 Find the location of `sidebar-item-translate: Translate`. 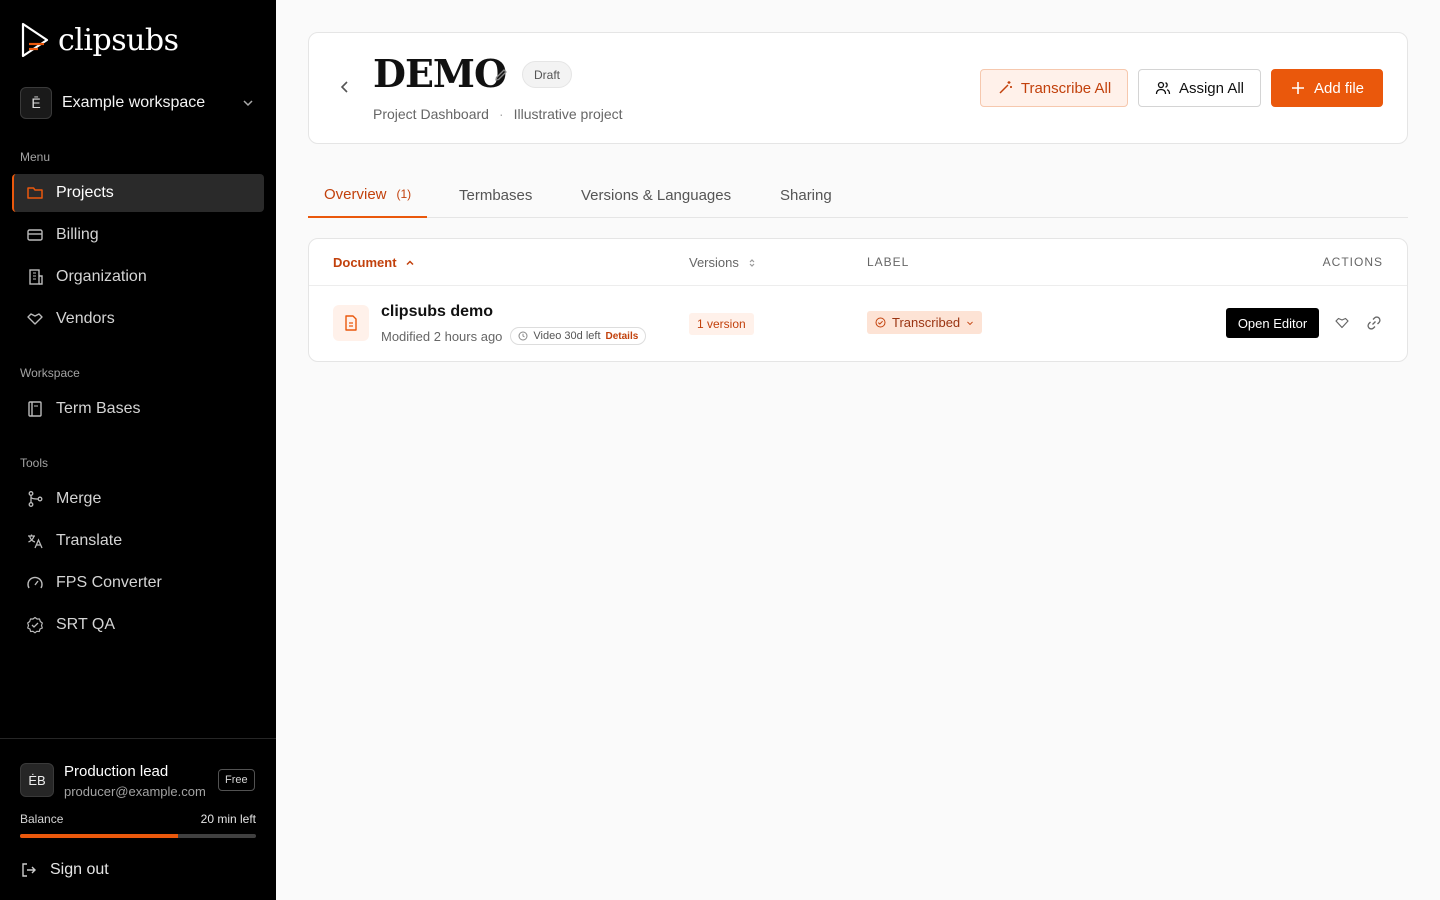

sidebar-item-translate: Translate is located at coordinates (138, 541).